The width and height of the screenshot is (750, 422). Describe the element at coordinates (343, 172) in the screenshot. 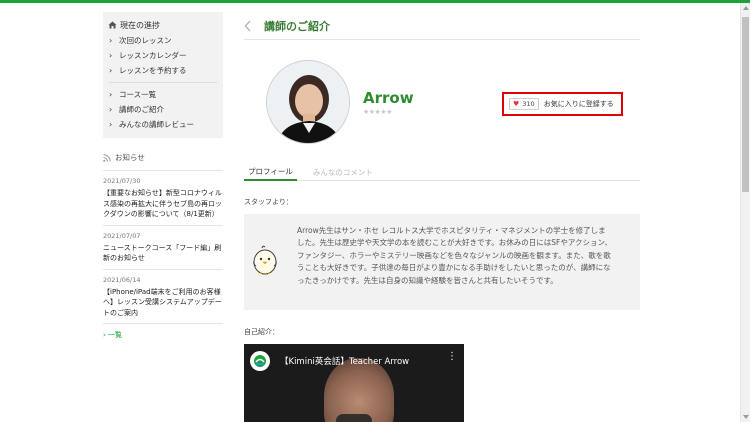

I see `tab-comments: みんなのコメント` at that location.